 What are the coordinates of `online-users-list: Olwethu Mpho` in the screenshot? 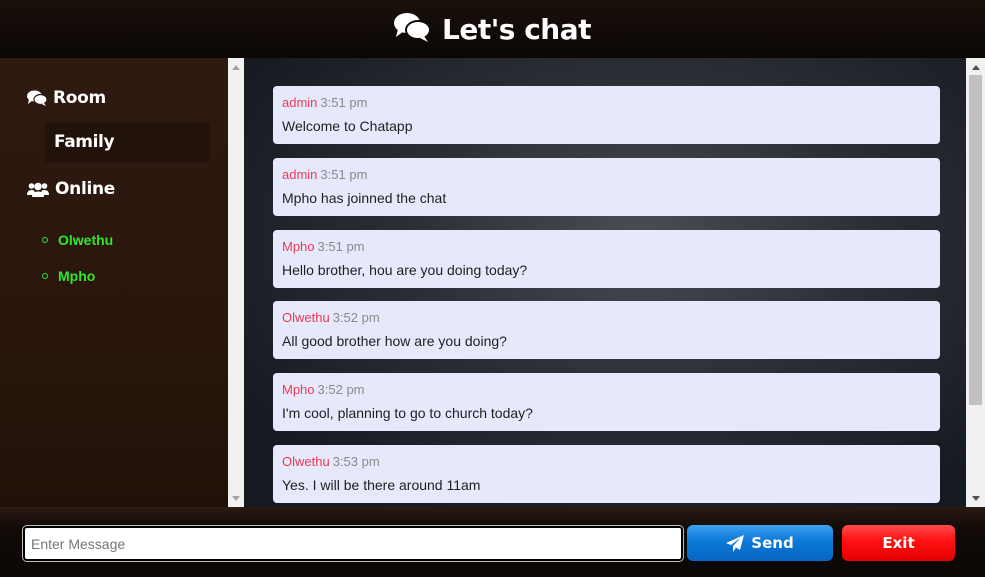 It's located at (77, 258).